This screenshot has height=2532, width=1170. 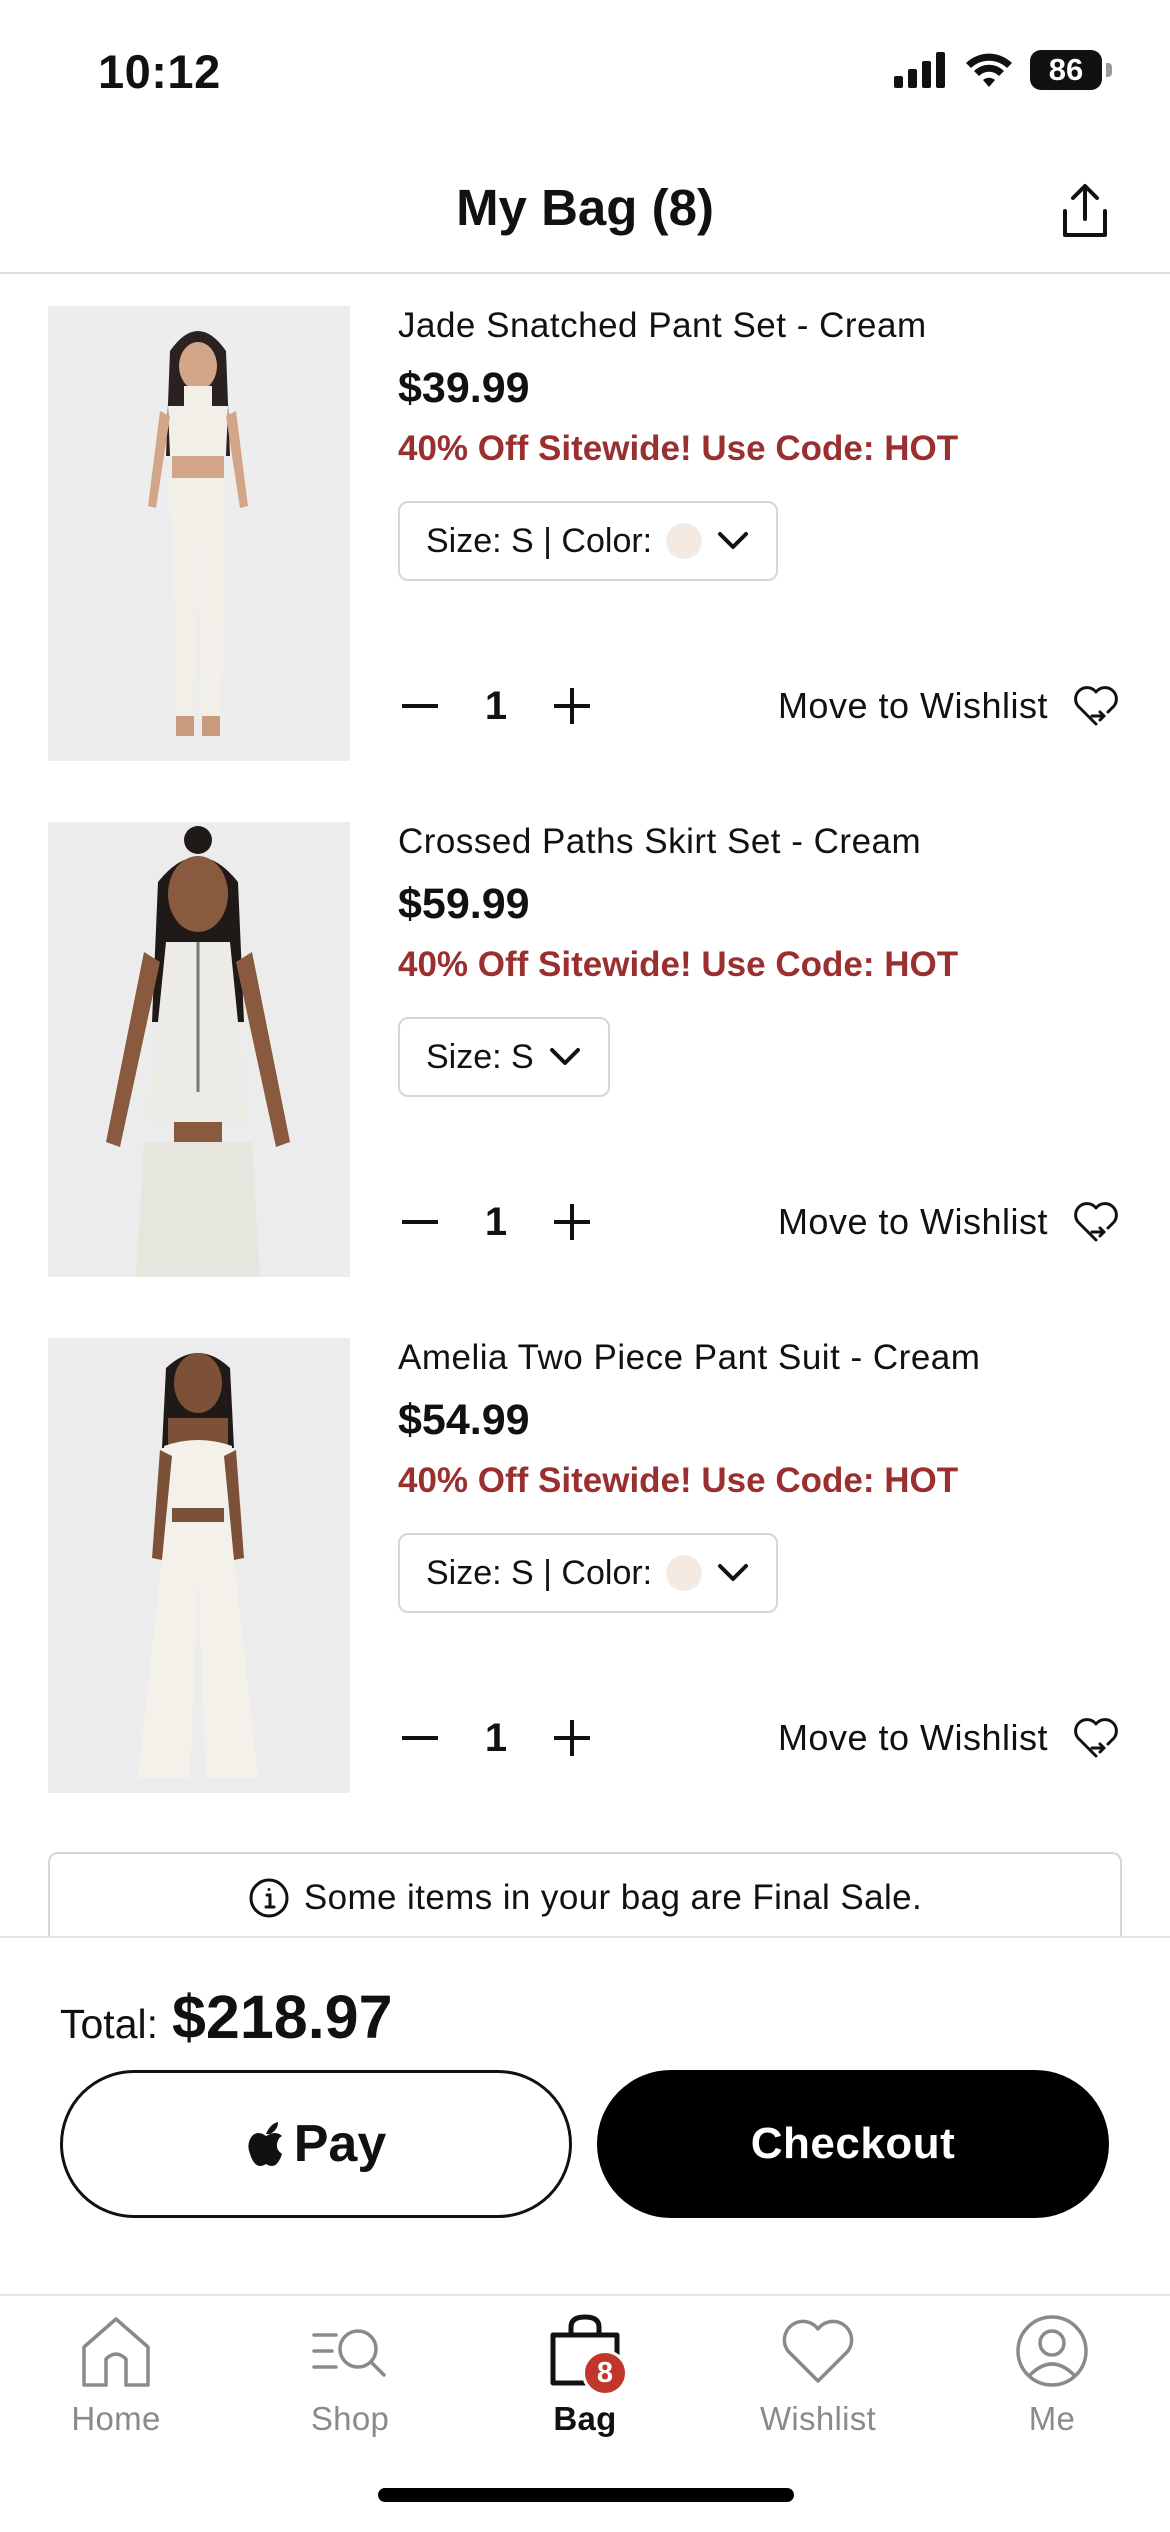 I want to click on status-icons: 86, so click(x=1003, y=70).